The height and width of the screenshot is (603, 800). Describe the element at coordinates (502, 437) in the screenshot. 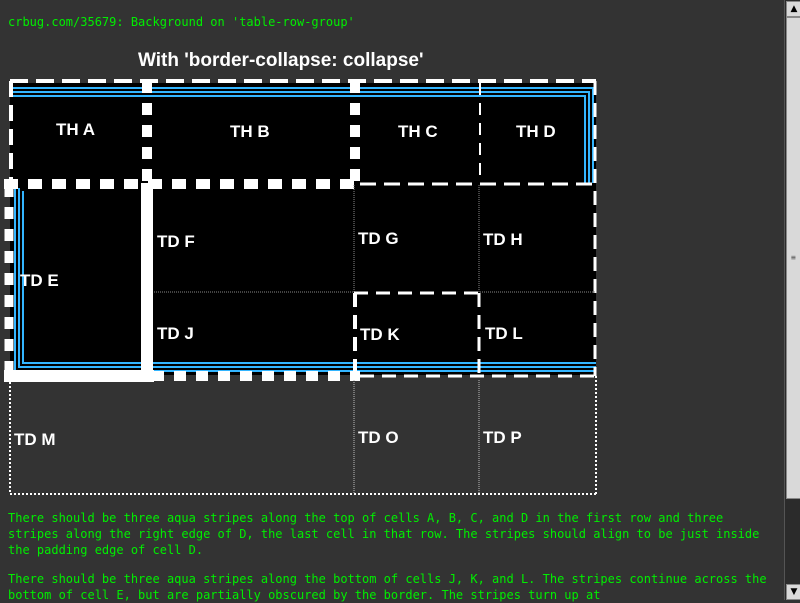

I see `cell-td-p: TD P` at that location.